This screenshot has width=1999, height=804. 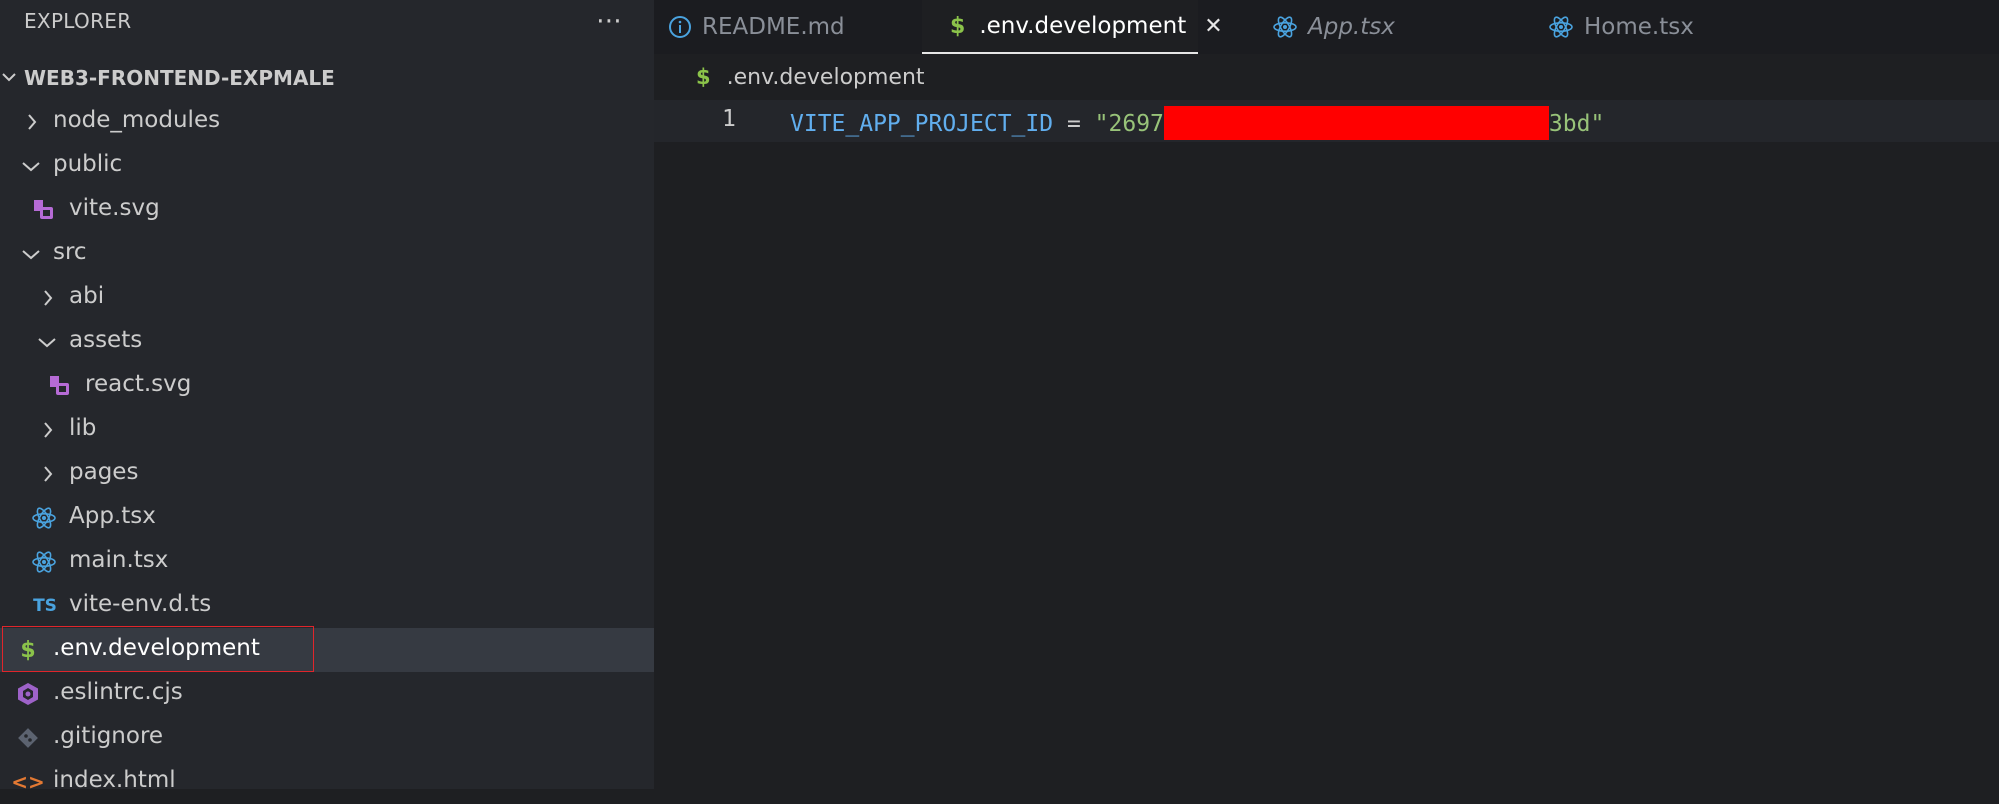 I want to click on tree-item-vite-svg: vite.svg, so click(x=327, y=210).